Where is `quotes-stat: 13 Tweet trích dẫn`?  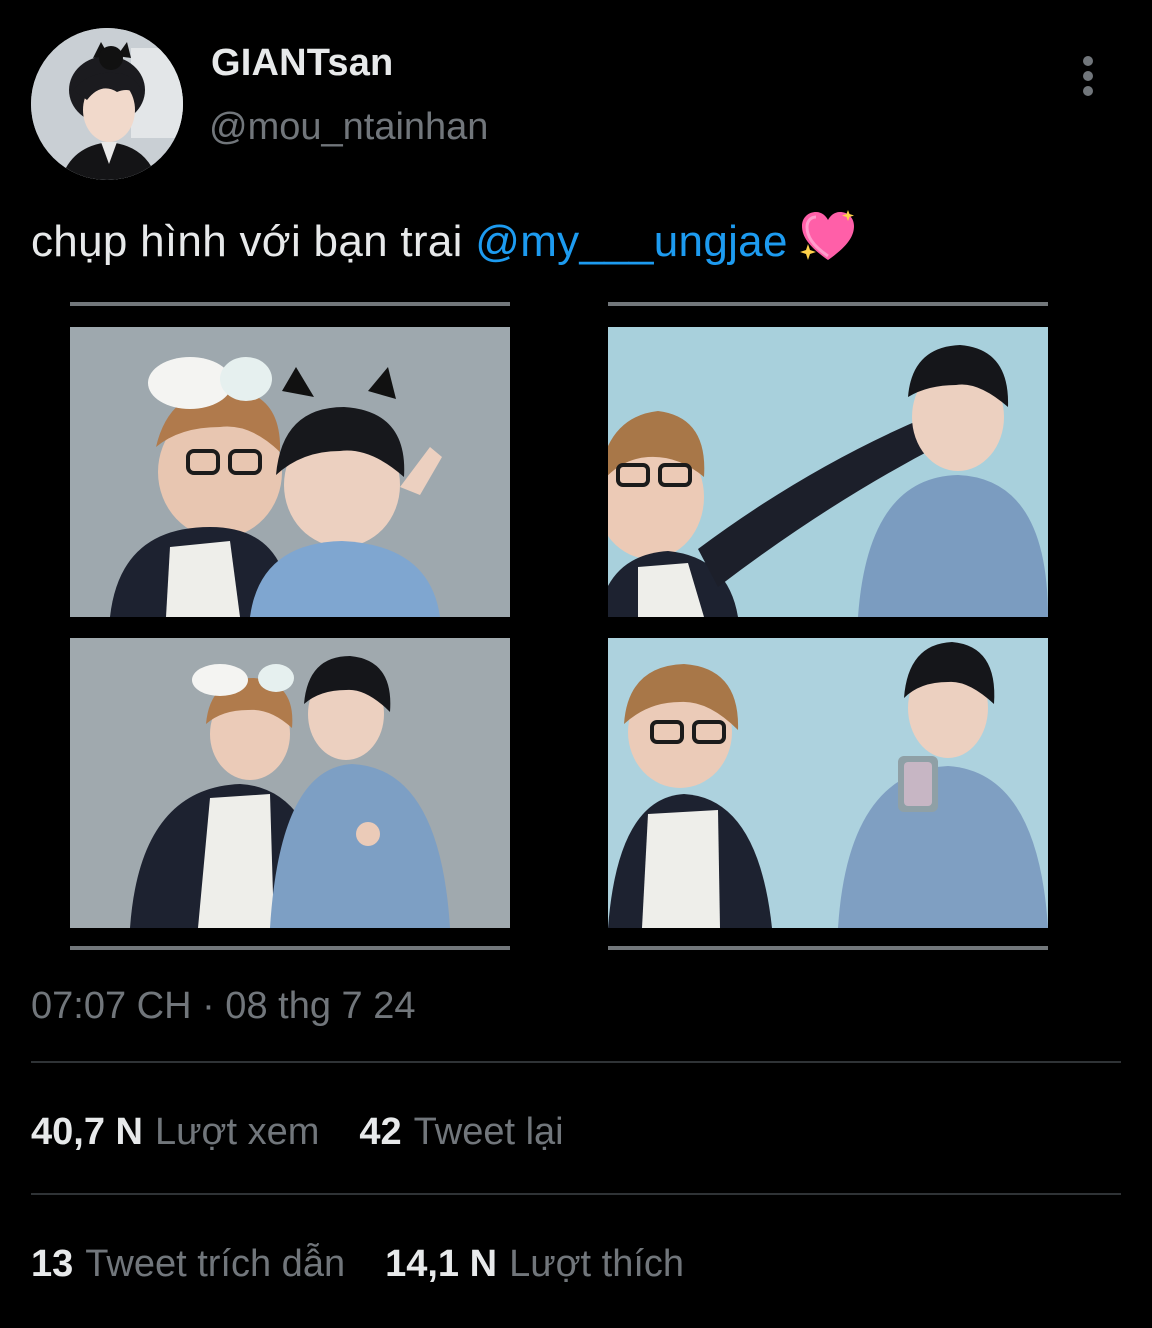 quotes-stat: 13 Tweet trích dẫn is located at coordinates (188, 1264).